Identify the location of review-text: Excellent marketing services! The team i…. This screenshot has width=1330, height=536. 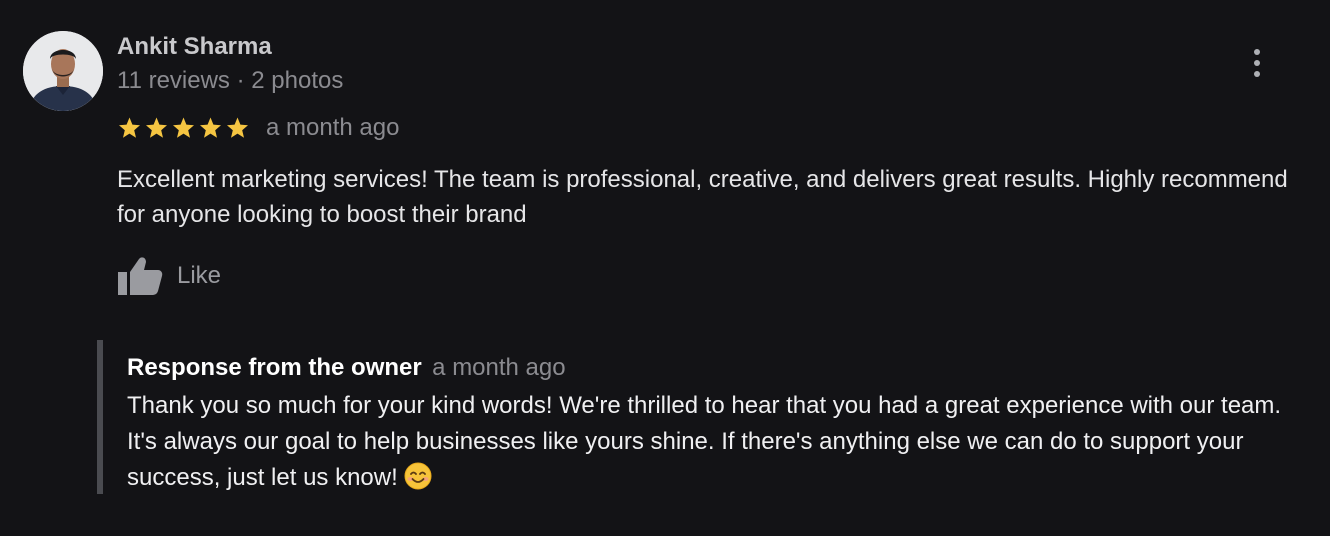
(702, 197).